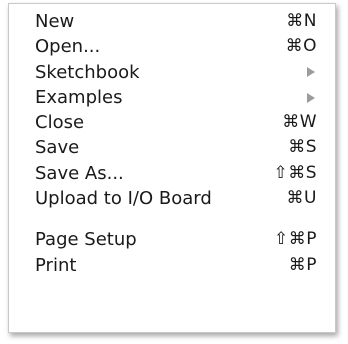 The image size is (348, 344). I want to click on menu-item-sketchbook: Sketchbook, so click(172, 72).